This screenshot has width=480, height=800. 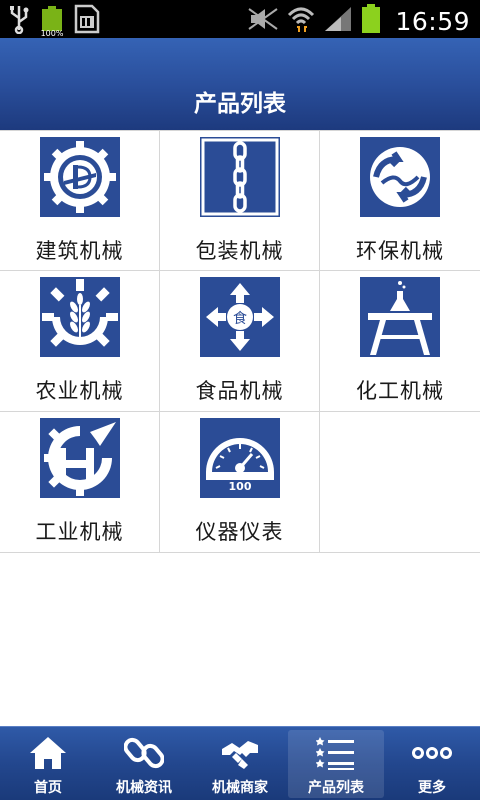 What do you see at coordinates (240, 19) in the screenshot?
I see `status-bar: 100% 16:59` at bounding box center [240, 19].